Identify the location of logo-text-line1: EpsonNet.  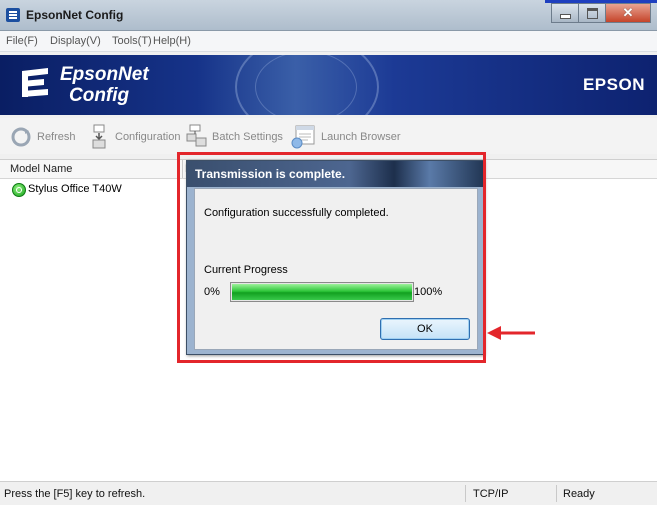
(104, 74).